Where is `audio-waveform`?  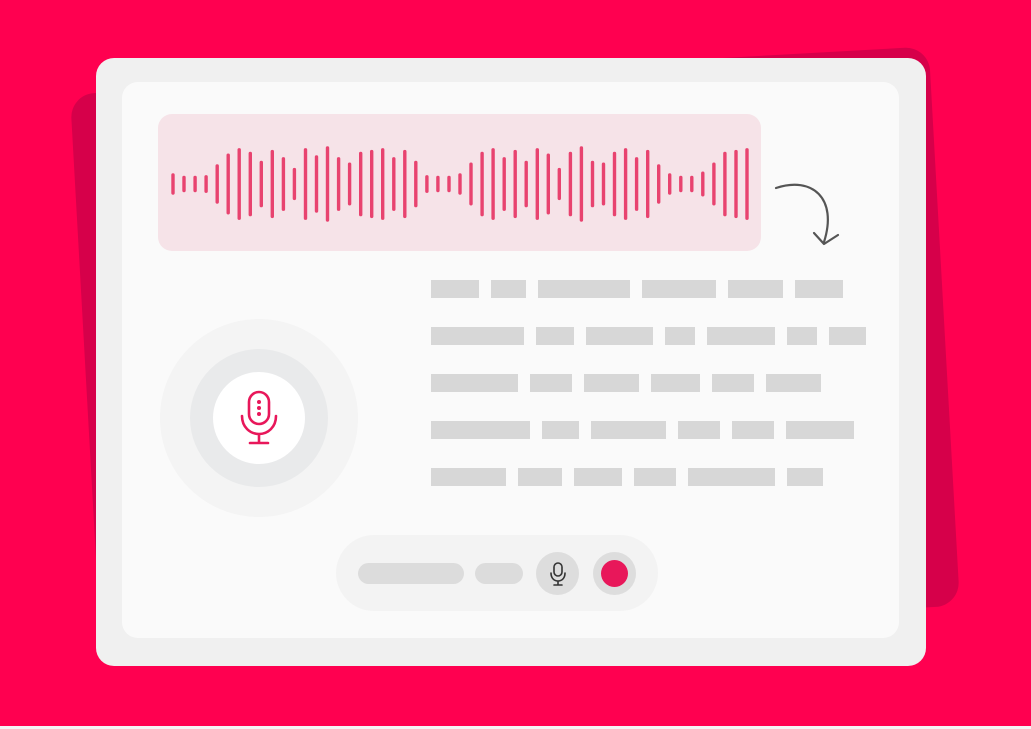
audio-waveform is located at coordinates (460, 184).